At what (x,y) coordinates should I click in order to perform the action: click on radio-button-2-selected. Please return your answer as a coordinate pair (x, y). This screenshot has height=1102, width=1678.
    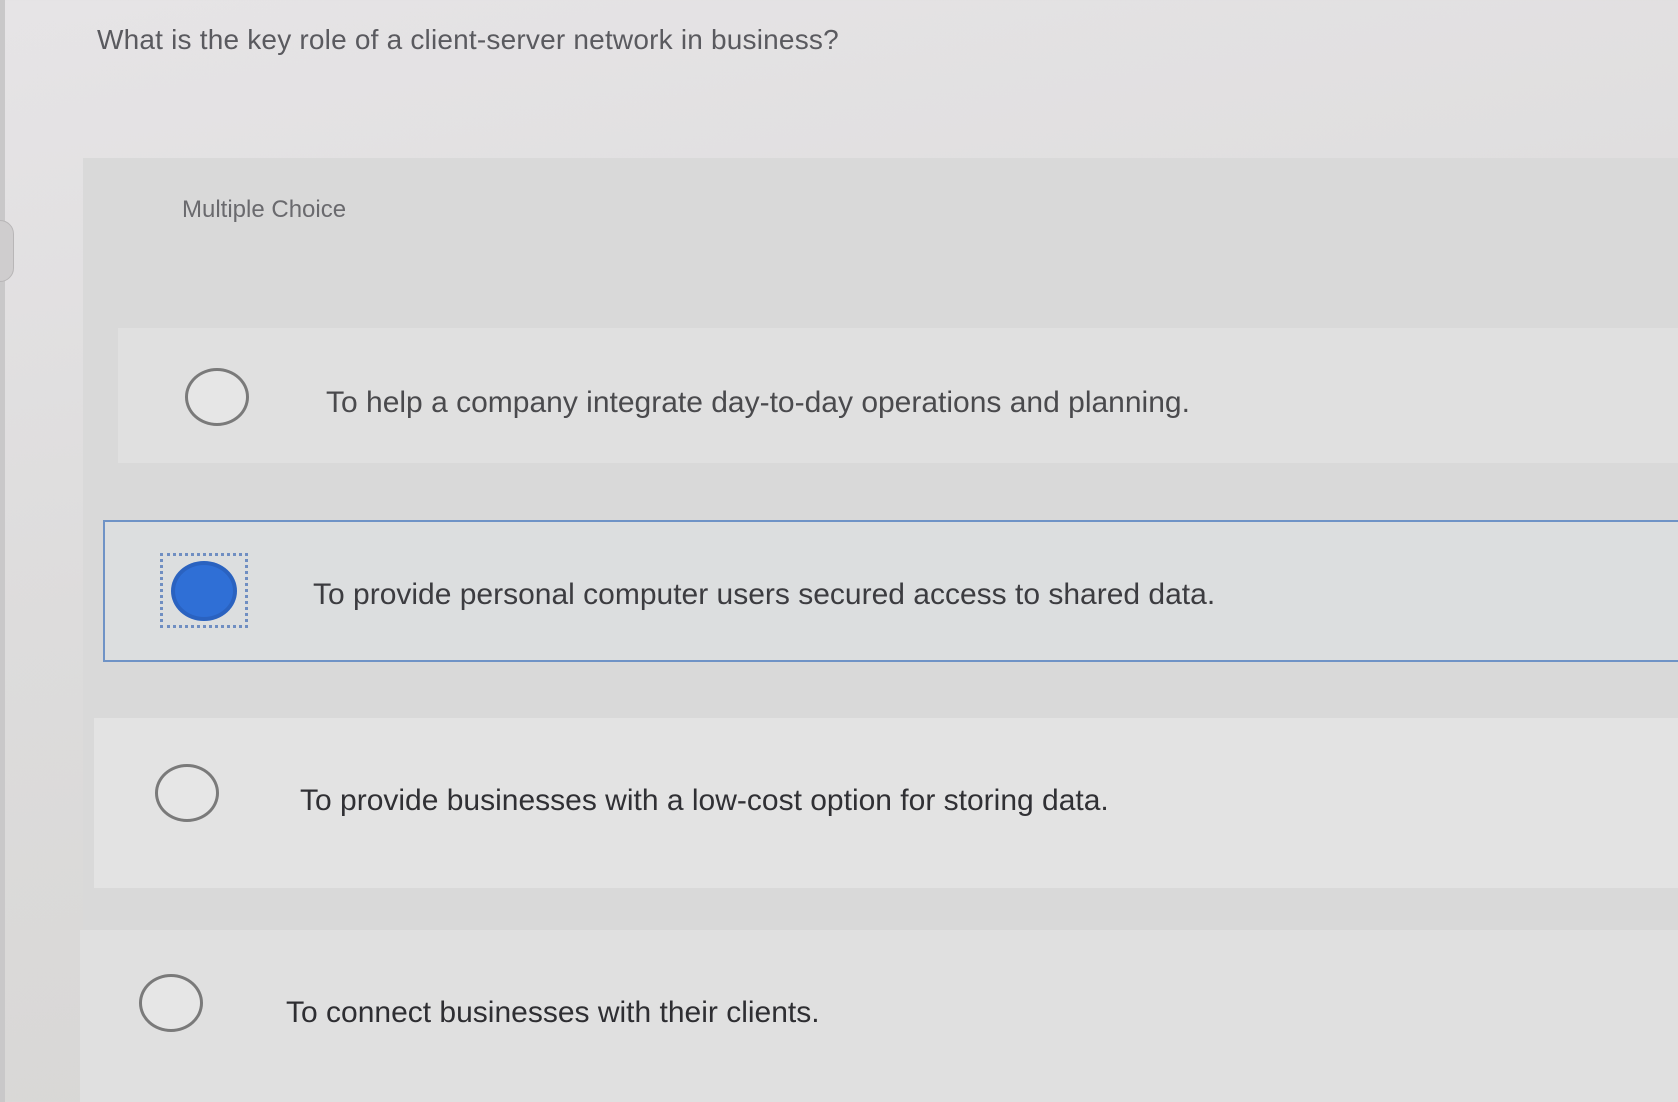
    Looking at the image, I should click on (204, 591).